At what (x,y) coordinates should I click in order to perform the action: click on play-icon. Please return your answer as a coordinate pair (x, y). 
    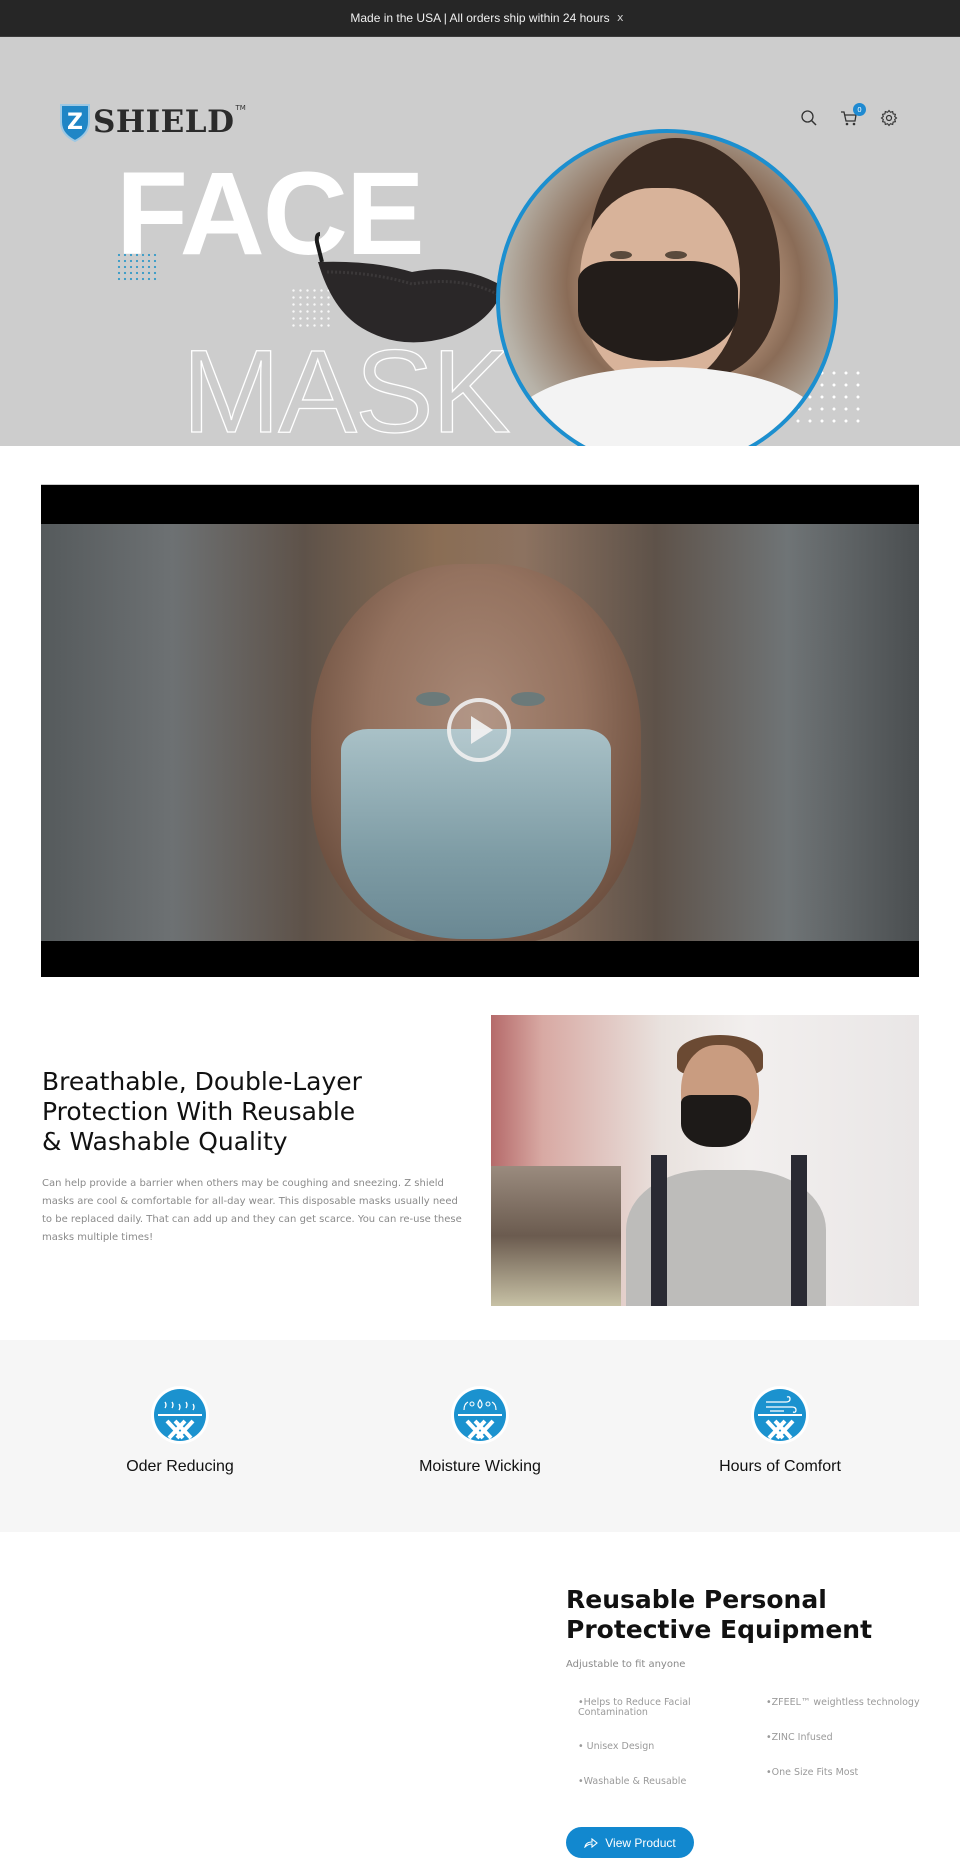
    Looking at the image, I should click on (482, 730).